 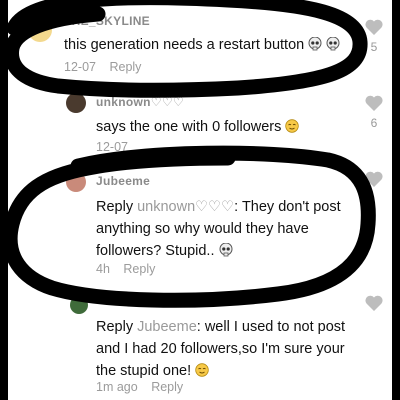 I want to click on comment-meta: 12-07, so click(x=112, y=147).